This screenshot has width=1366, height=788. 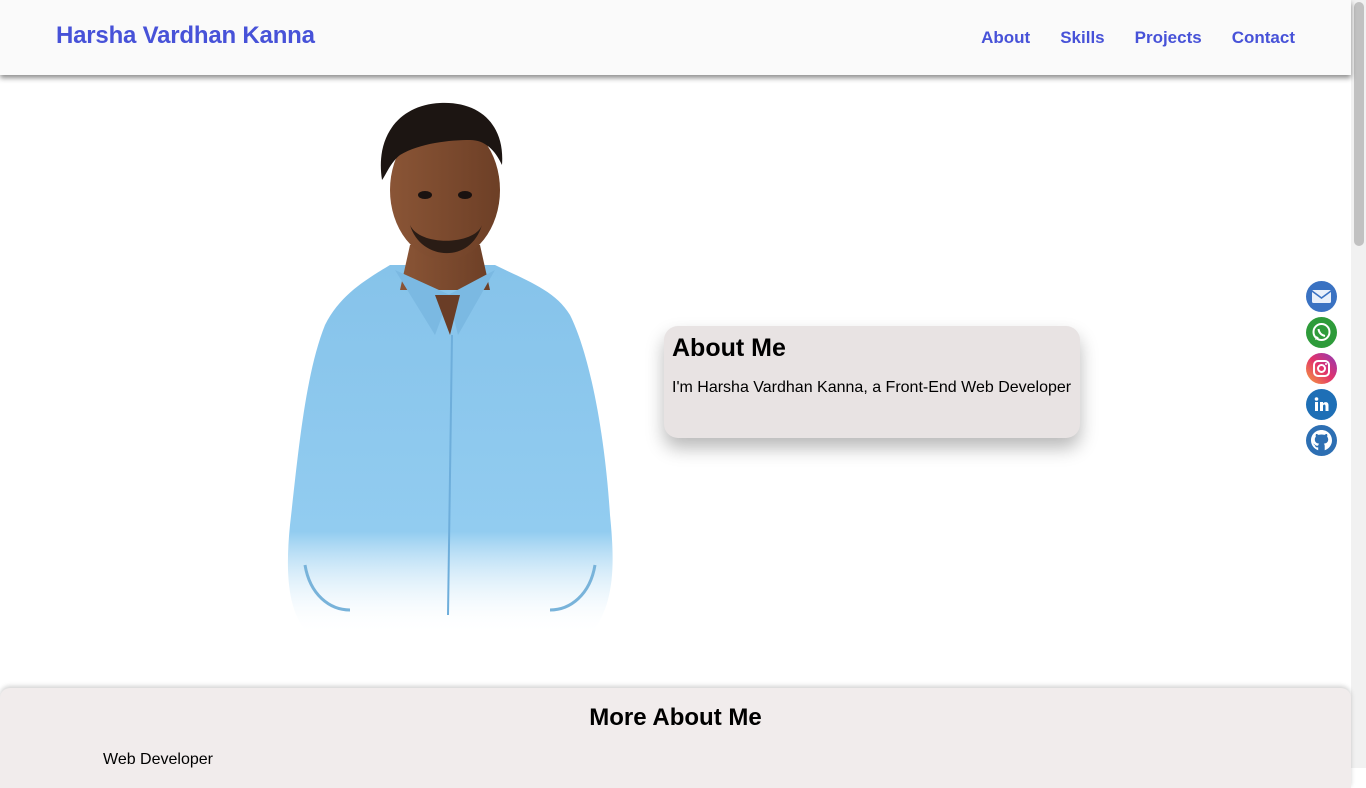 What do you see at coordinates (1263, 38) in the screenshot?
I see `nav-contact: Contact` at bounding box center [1263, 38].